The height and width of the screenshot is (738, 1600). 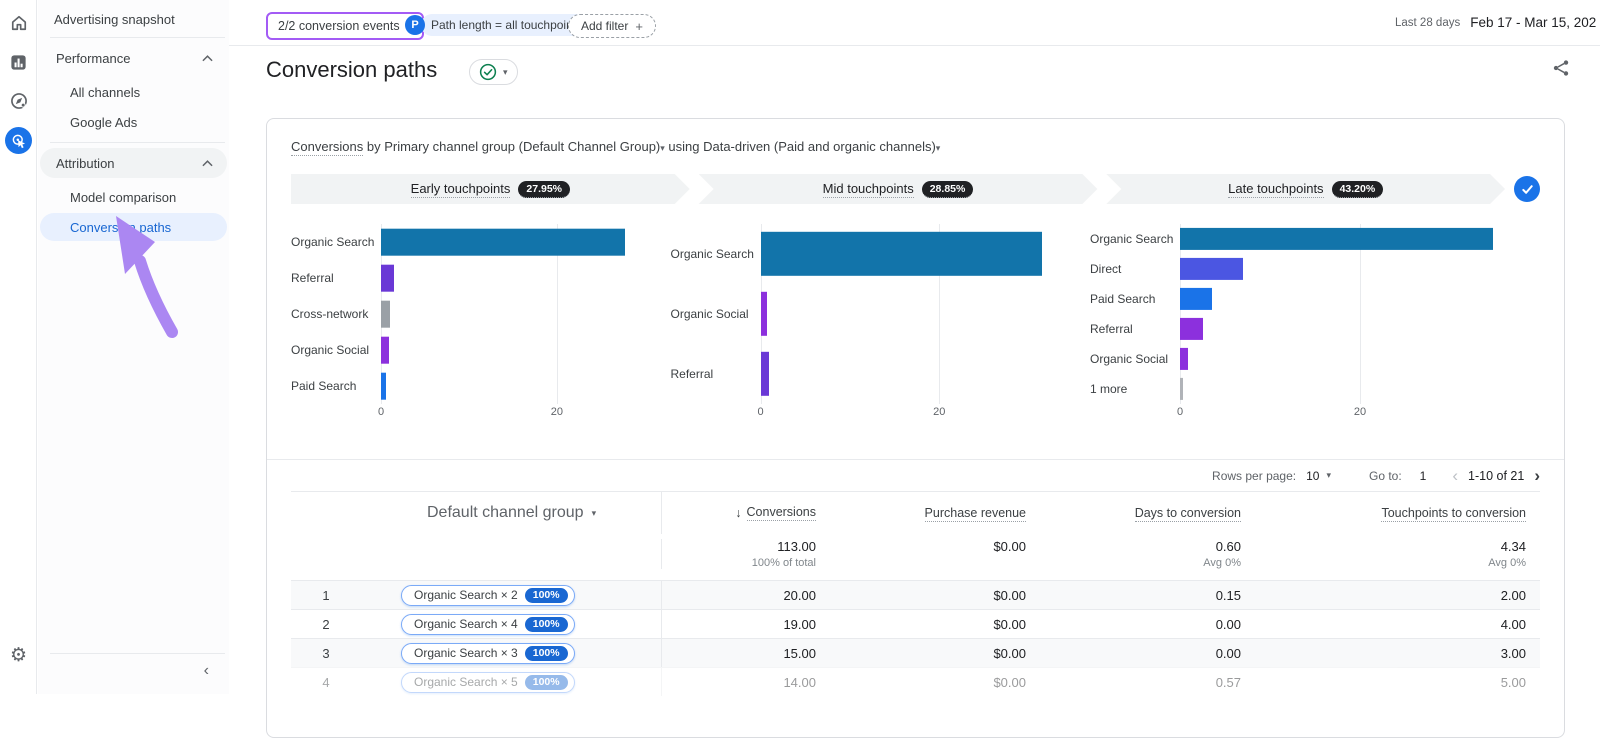 What do you see at coordinates (133, 667) in the screenshot?
I see `collapse-sidebar-icon: ‹` at bounding box center [133, 667].